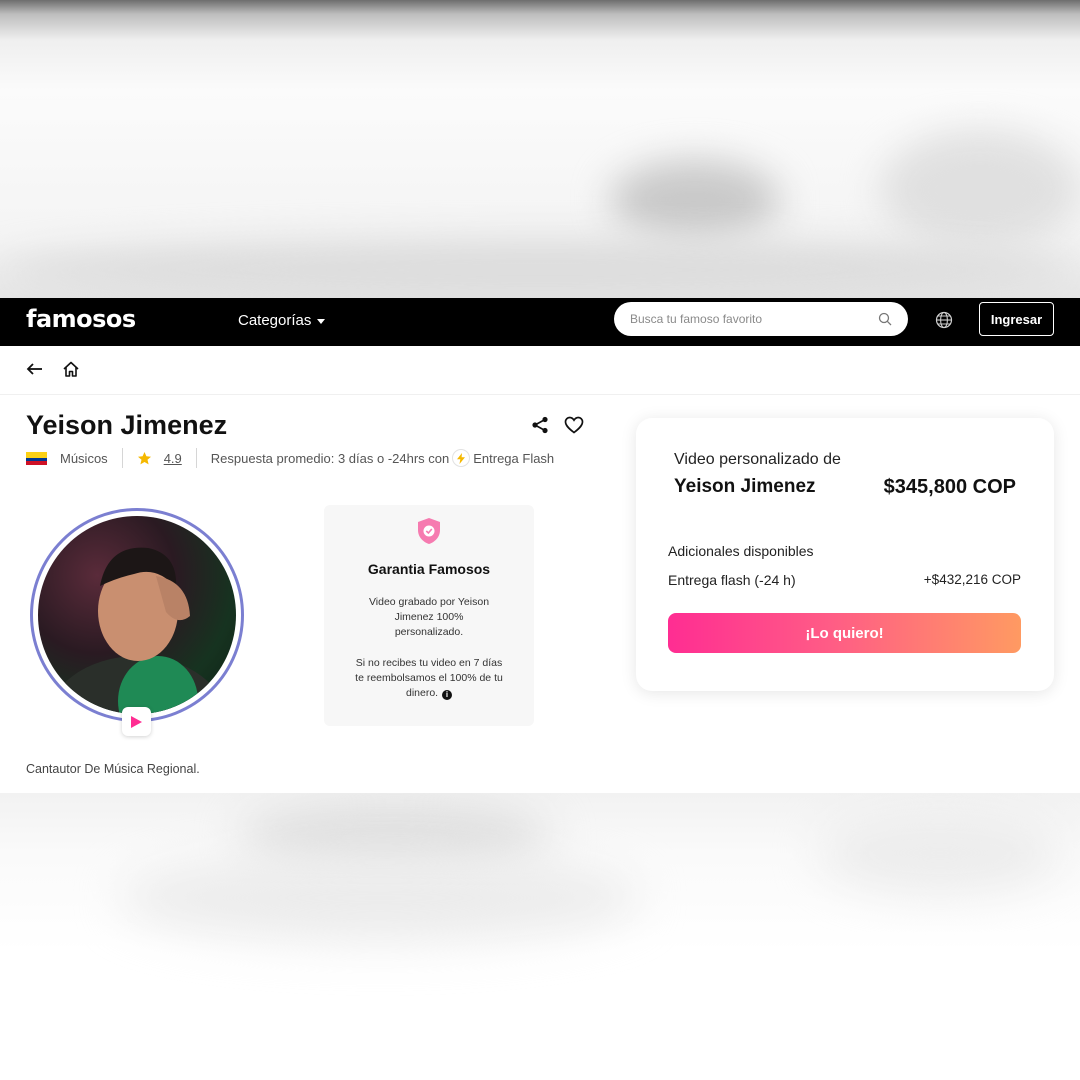 This screenshot has width=1080, height=1080. I want to click on search-icon, so click(885, 319).